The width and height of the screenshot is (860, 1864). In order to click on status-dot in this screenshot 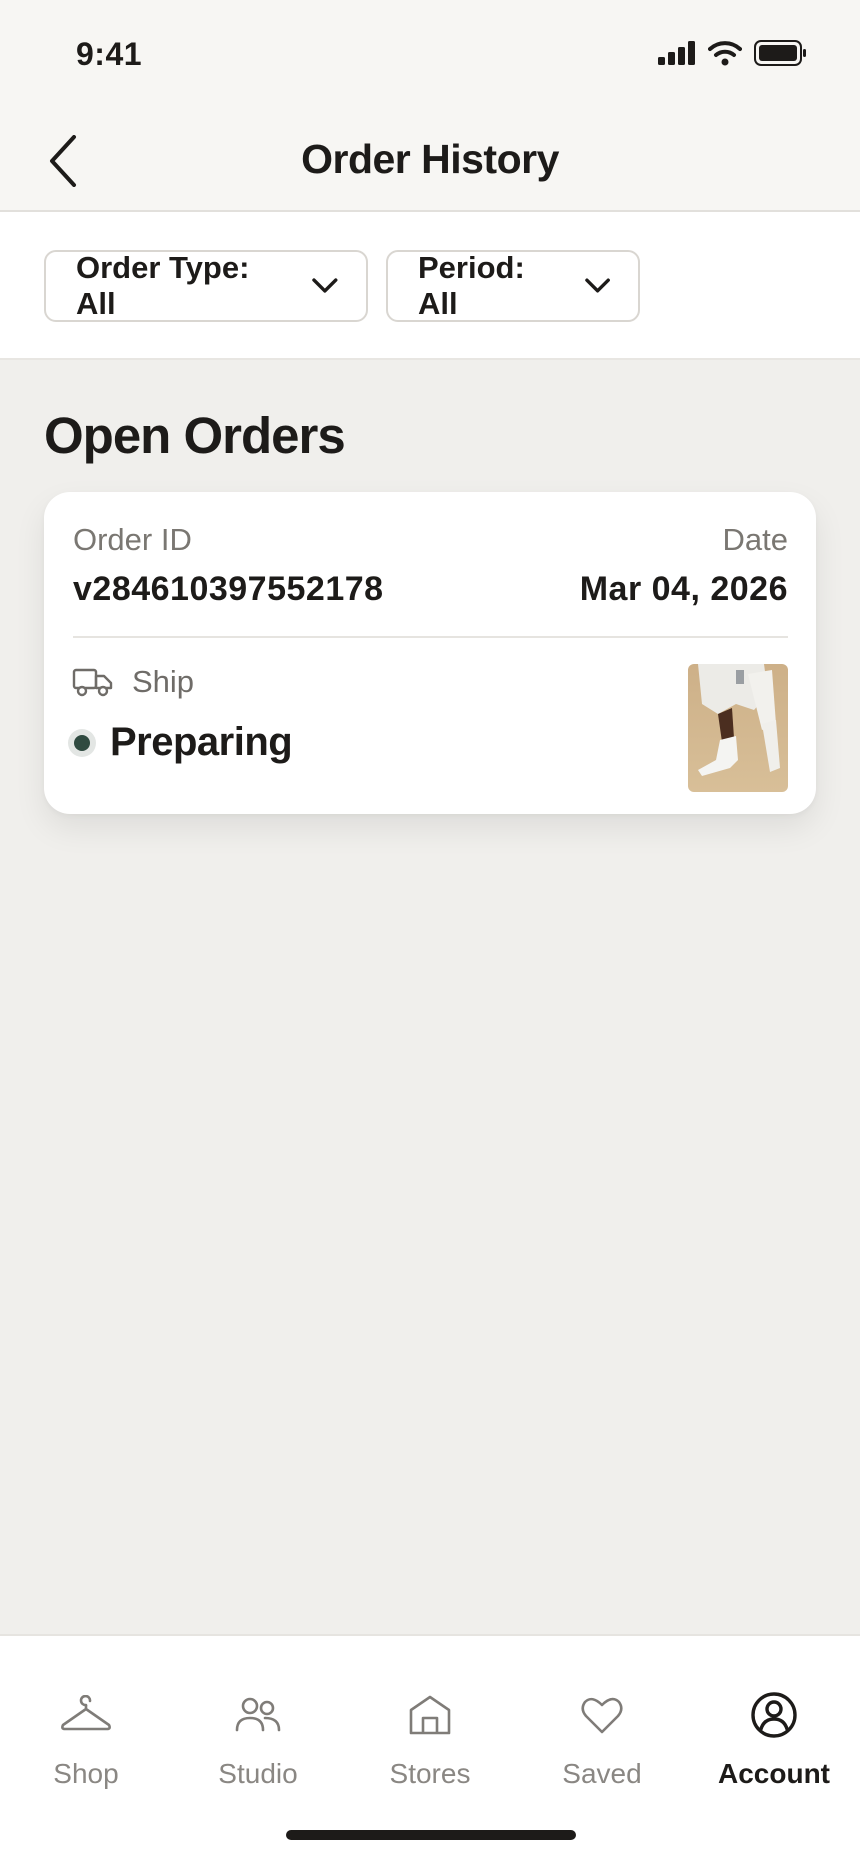, I will do `click(82, 742)`.